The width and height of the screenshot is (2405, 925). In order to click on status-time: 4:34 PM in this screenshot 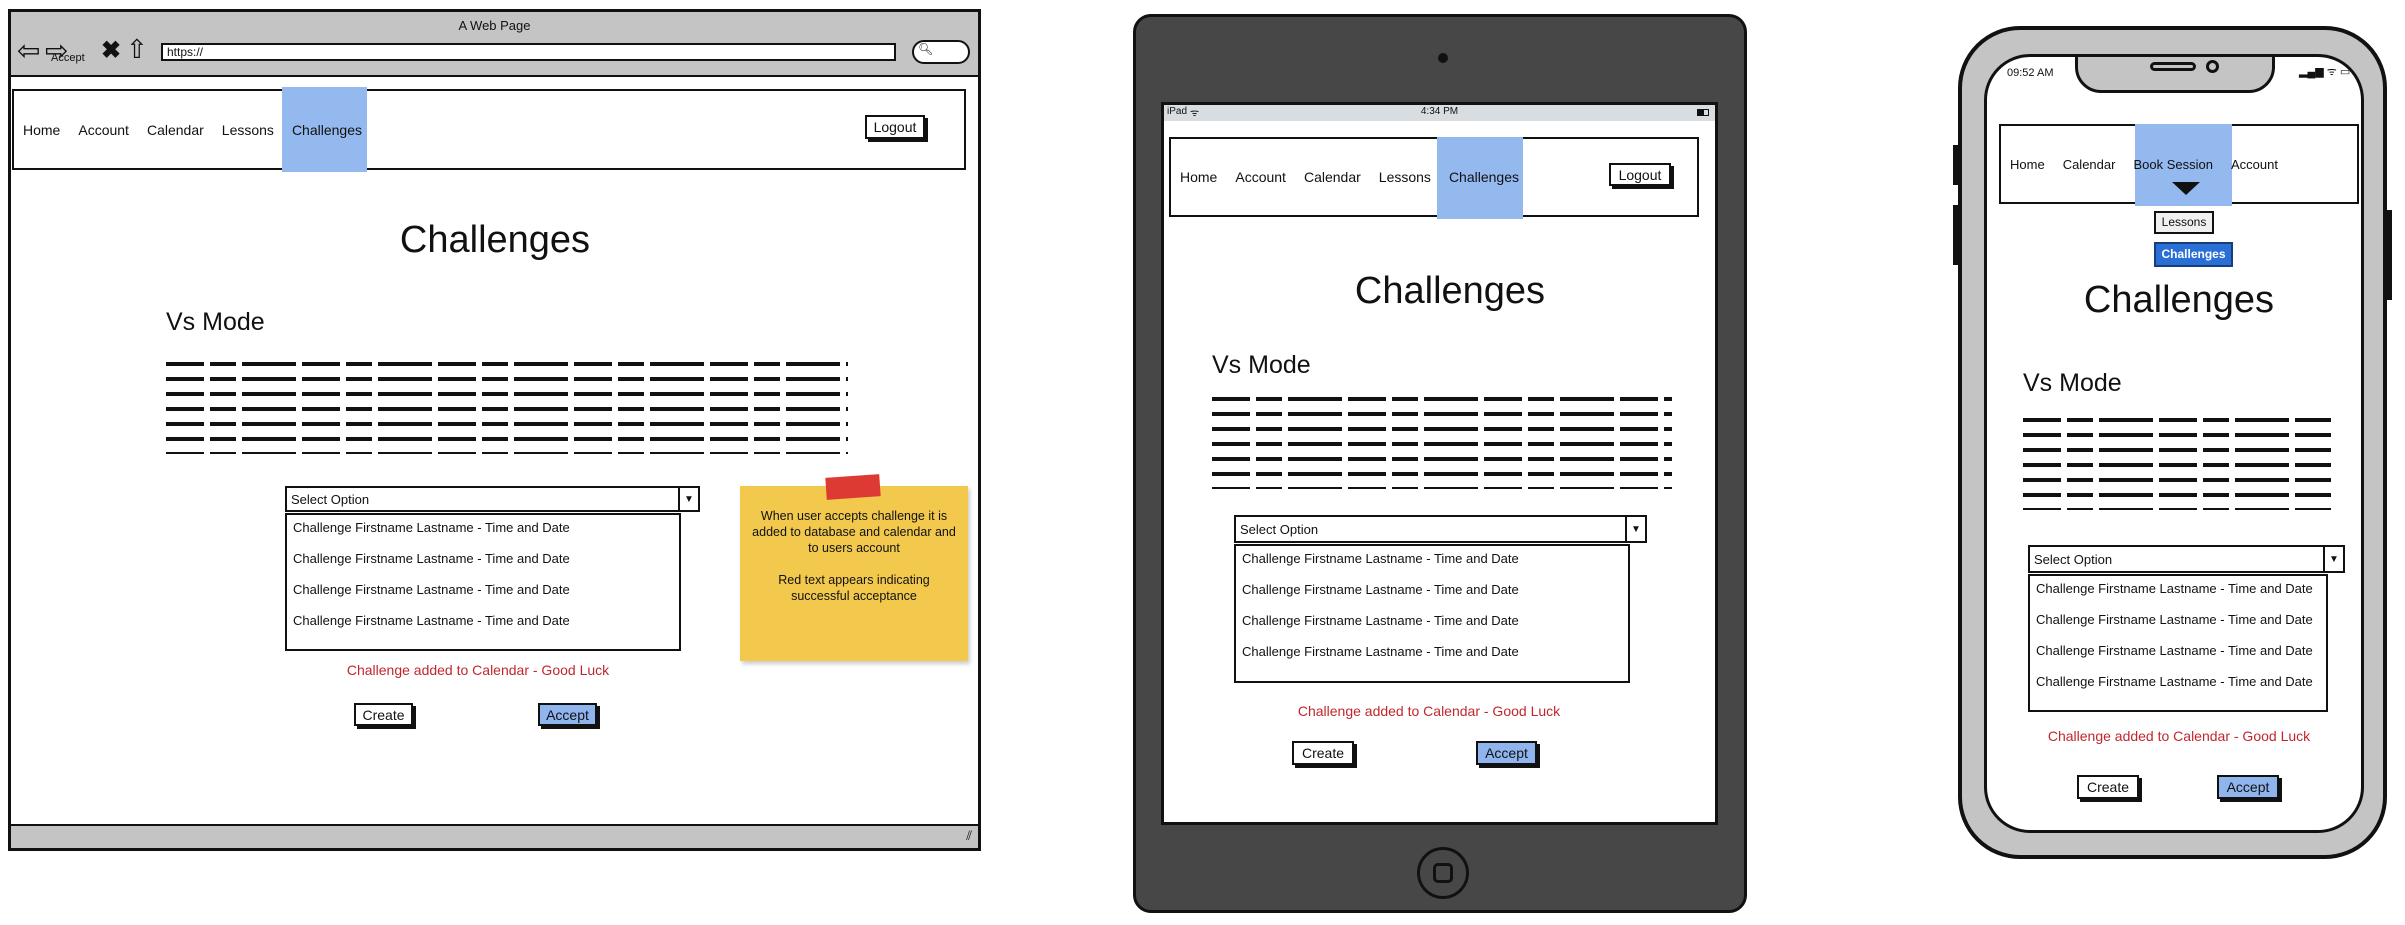, I will do `click(1439, 111)`.